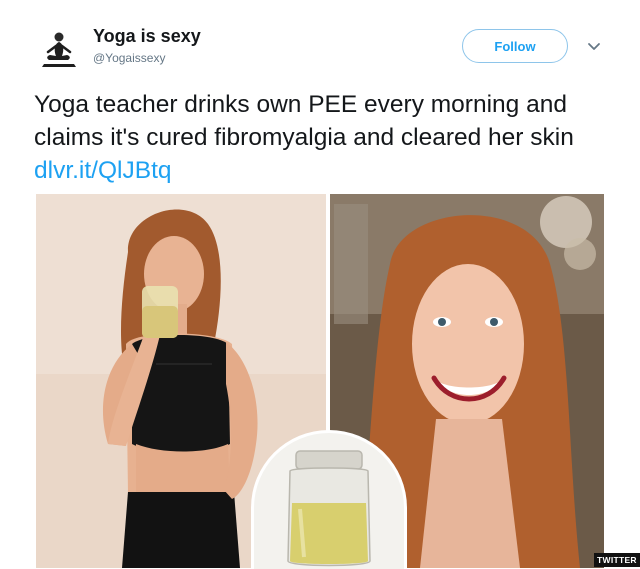 This screenshot has height=569, width=640. I want to click on jar-illustration, so click(329, 501).